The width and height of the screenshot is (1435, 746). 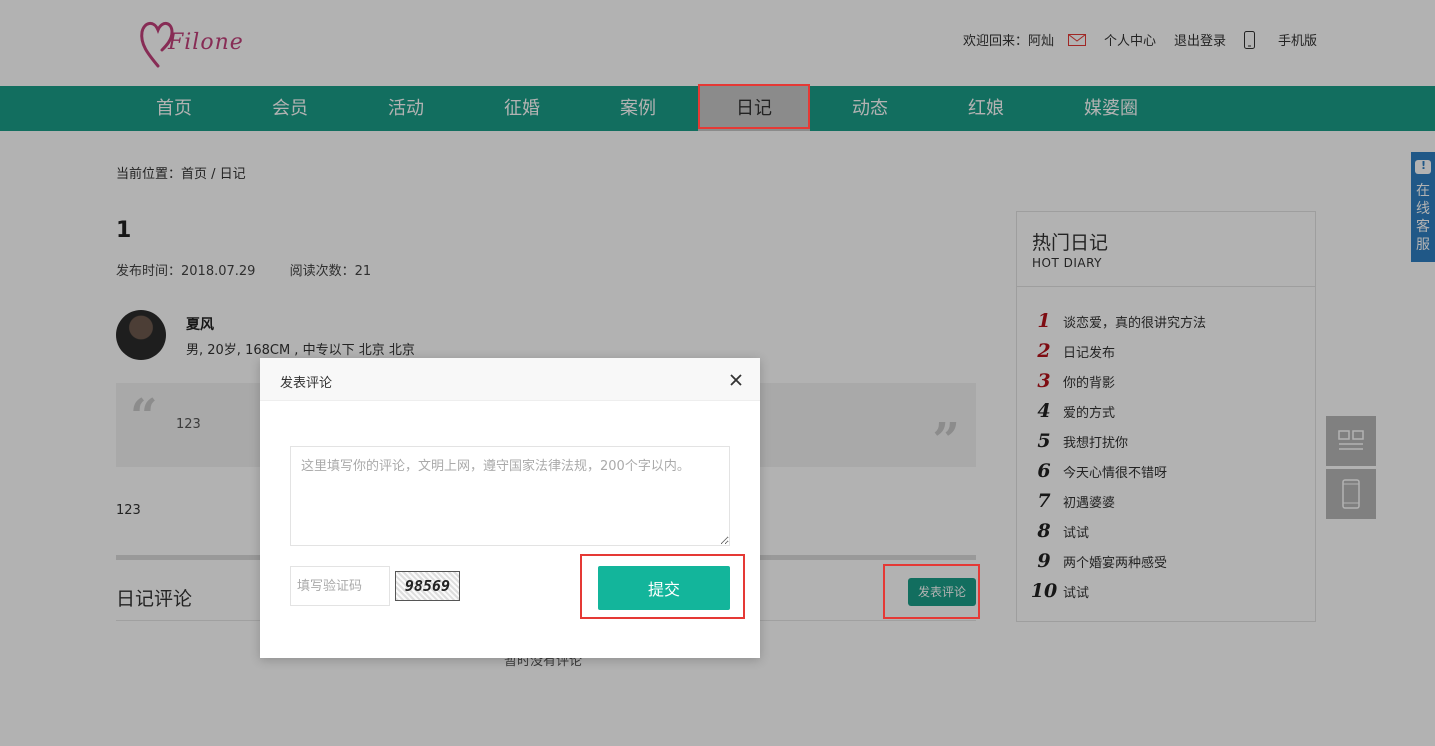 I want to click on captcha-image: 98569, so click(x=427, y=586).